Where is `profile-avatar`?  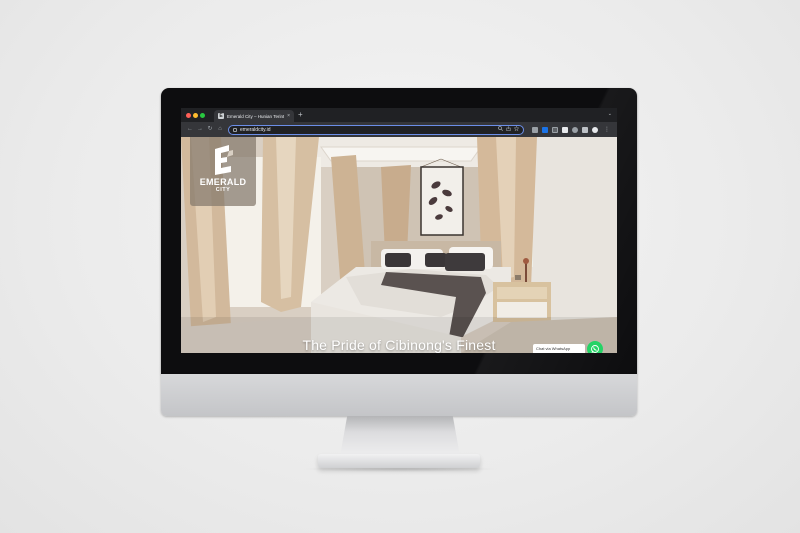
profile-avatar is located at coordinates (595, 129).